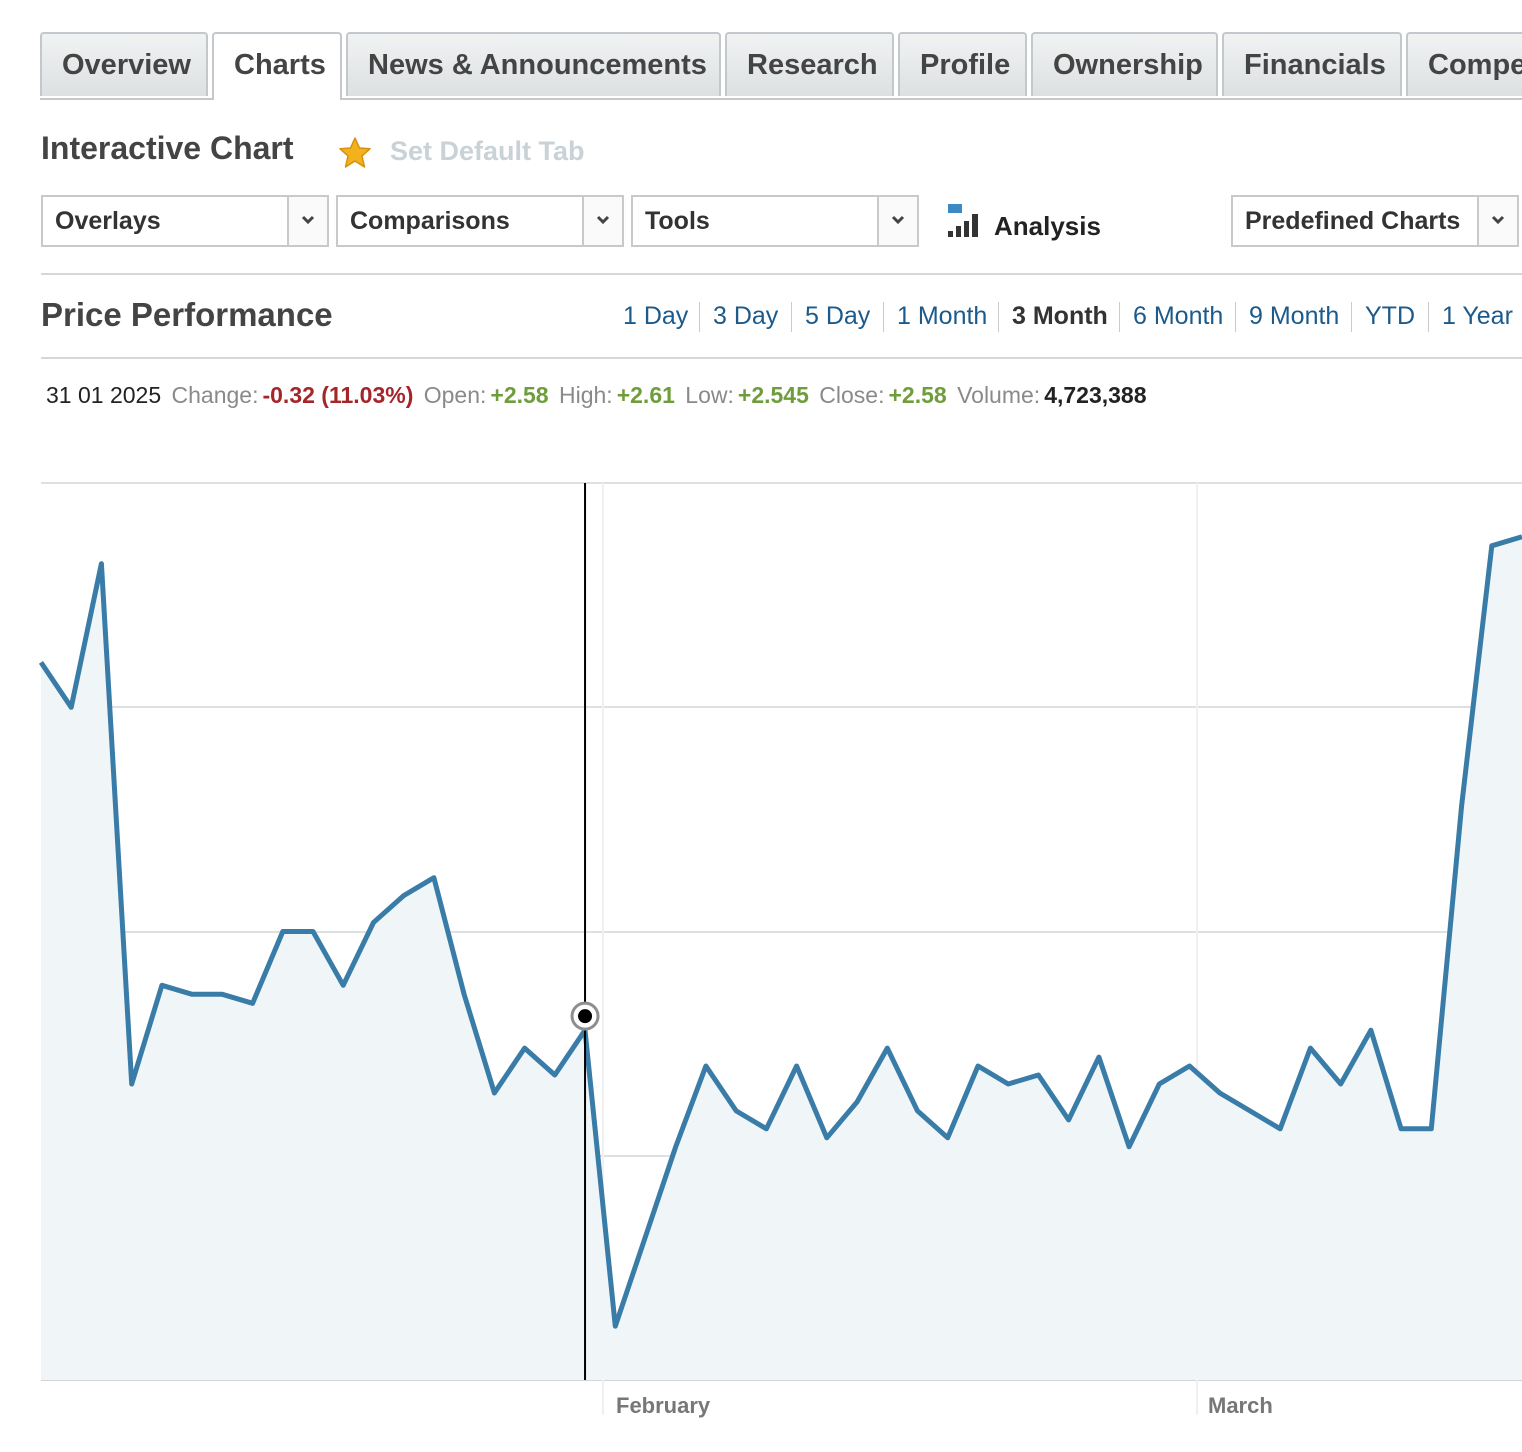  I want to click on period-6-month: 6 Month, so click(1178, 316).